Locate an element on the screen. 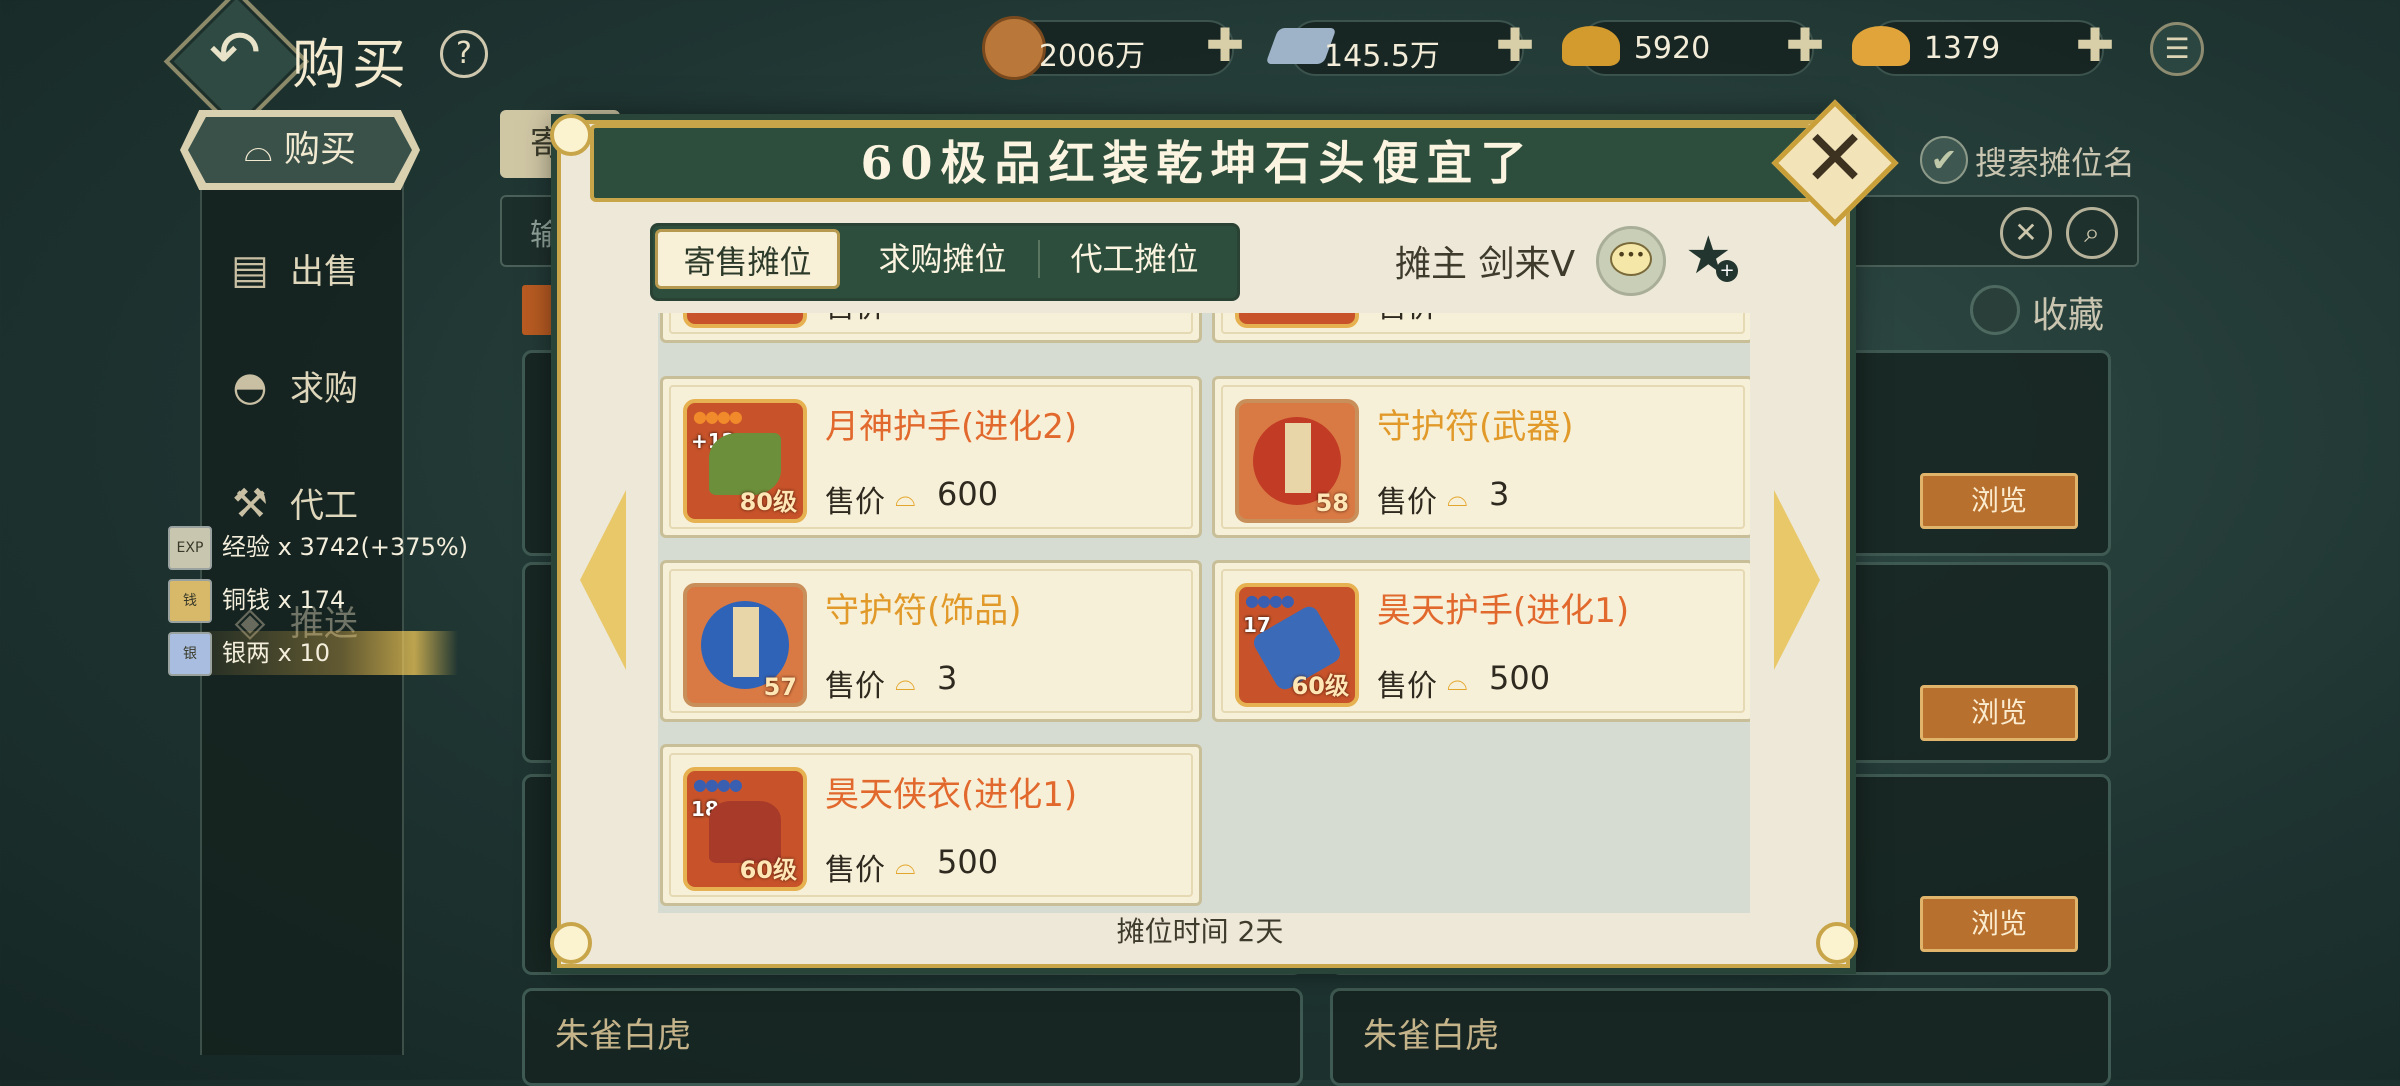 The image size is (2400, 1086). item-icon: ●●●● 17 60级 is located at coordinates (1297, 645).